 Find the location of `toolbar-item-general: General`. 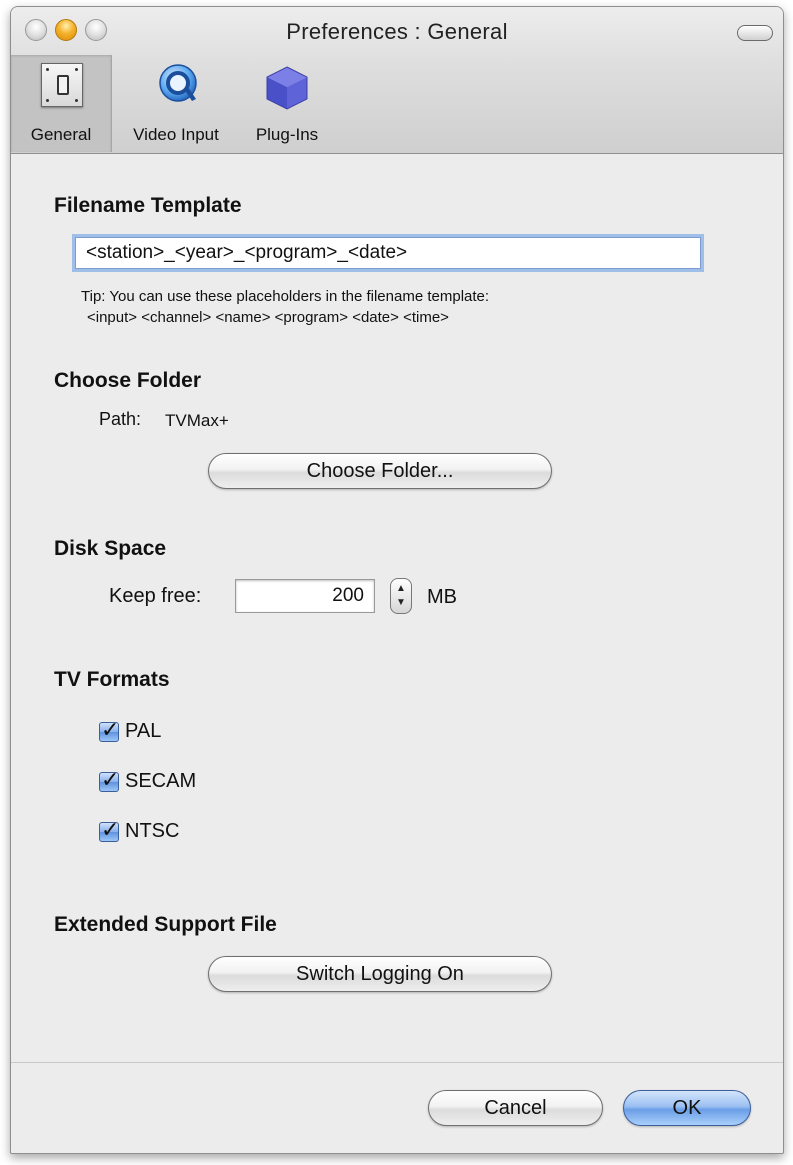

toolbar-item-general: General is located at coordinates (61, 103).